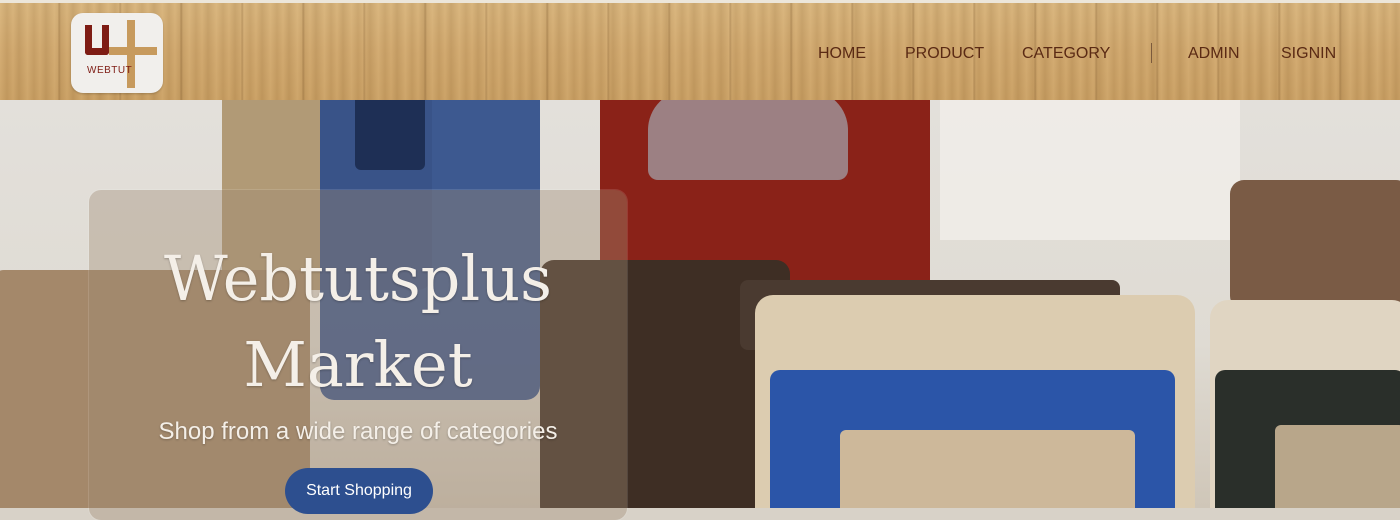 This screenshot has height=520, width=1400. I want to click on nav-category: CATEGORY, so click(1066, 54).